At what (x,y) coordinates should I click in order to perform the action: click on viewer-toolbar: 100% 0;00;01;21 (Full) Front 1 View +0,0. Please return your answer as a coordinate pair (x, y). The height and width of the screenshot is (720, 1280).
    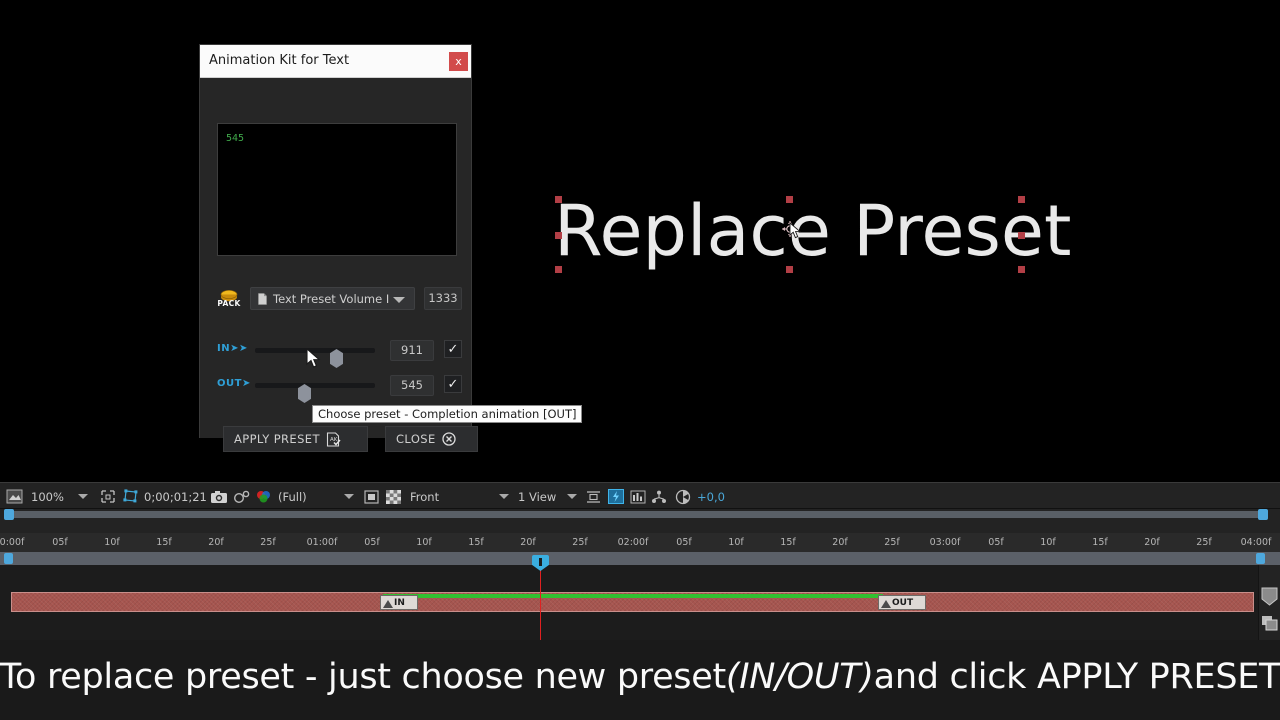
    Looking at the image, I should click on (640, 495).